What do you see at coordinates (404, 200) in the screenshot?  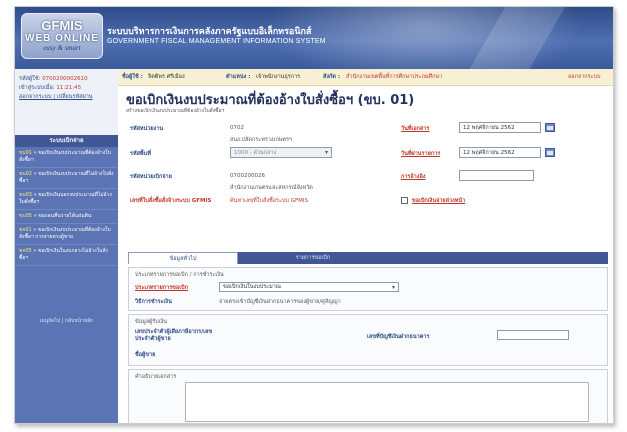 I see `advance-checkbox` at bounding box center [404, 200].